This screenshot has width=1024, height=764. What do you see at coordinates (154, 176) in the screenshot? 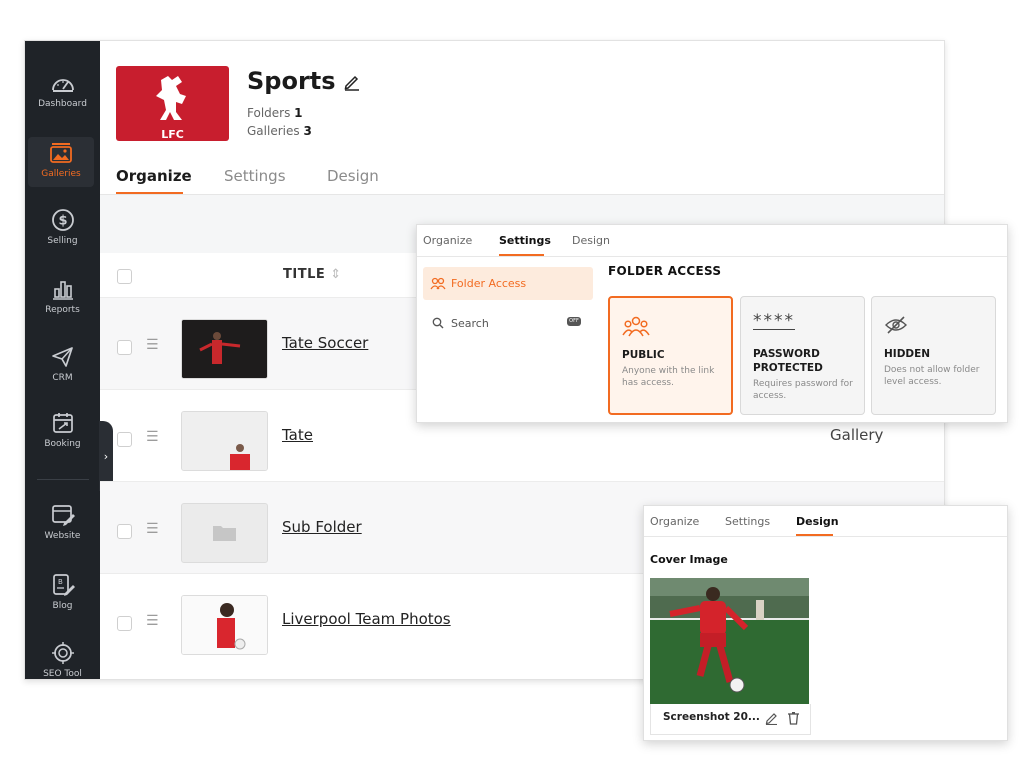
I see `tab-organize: Organize` at bounding box center [154, 176].